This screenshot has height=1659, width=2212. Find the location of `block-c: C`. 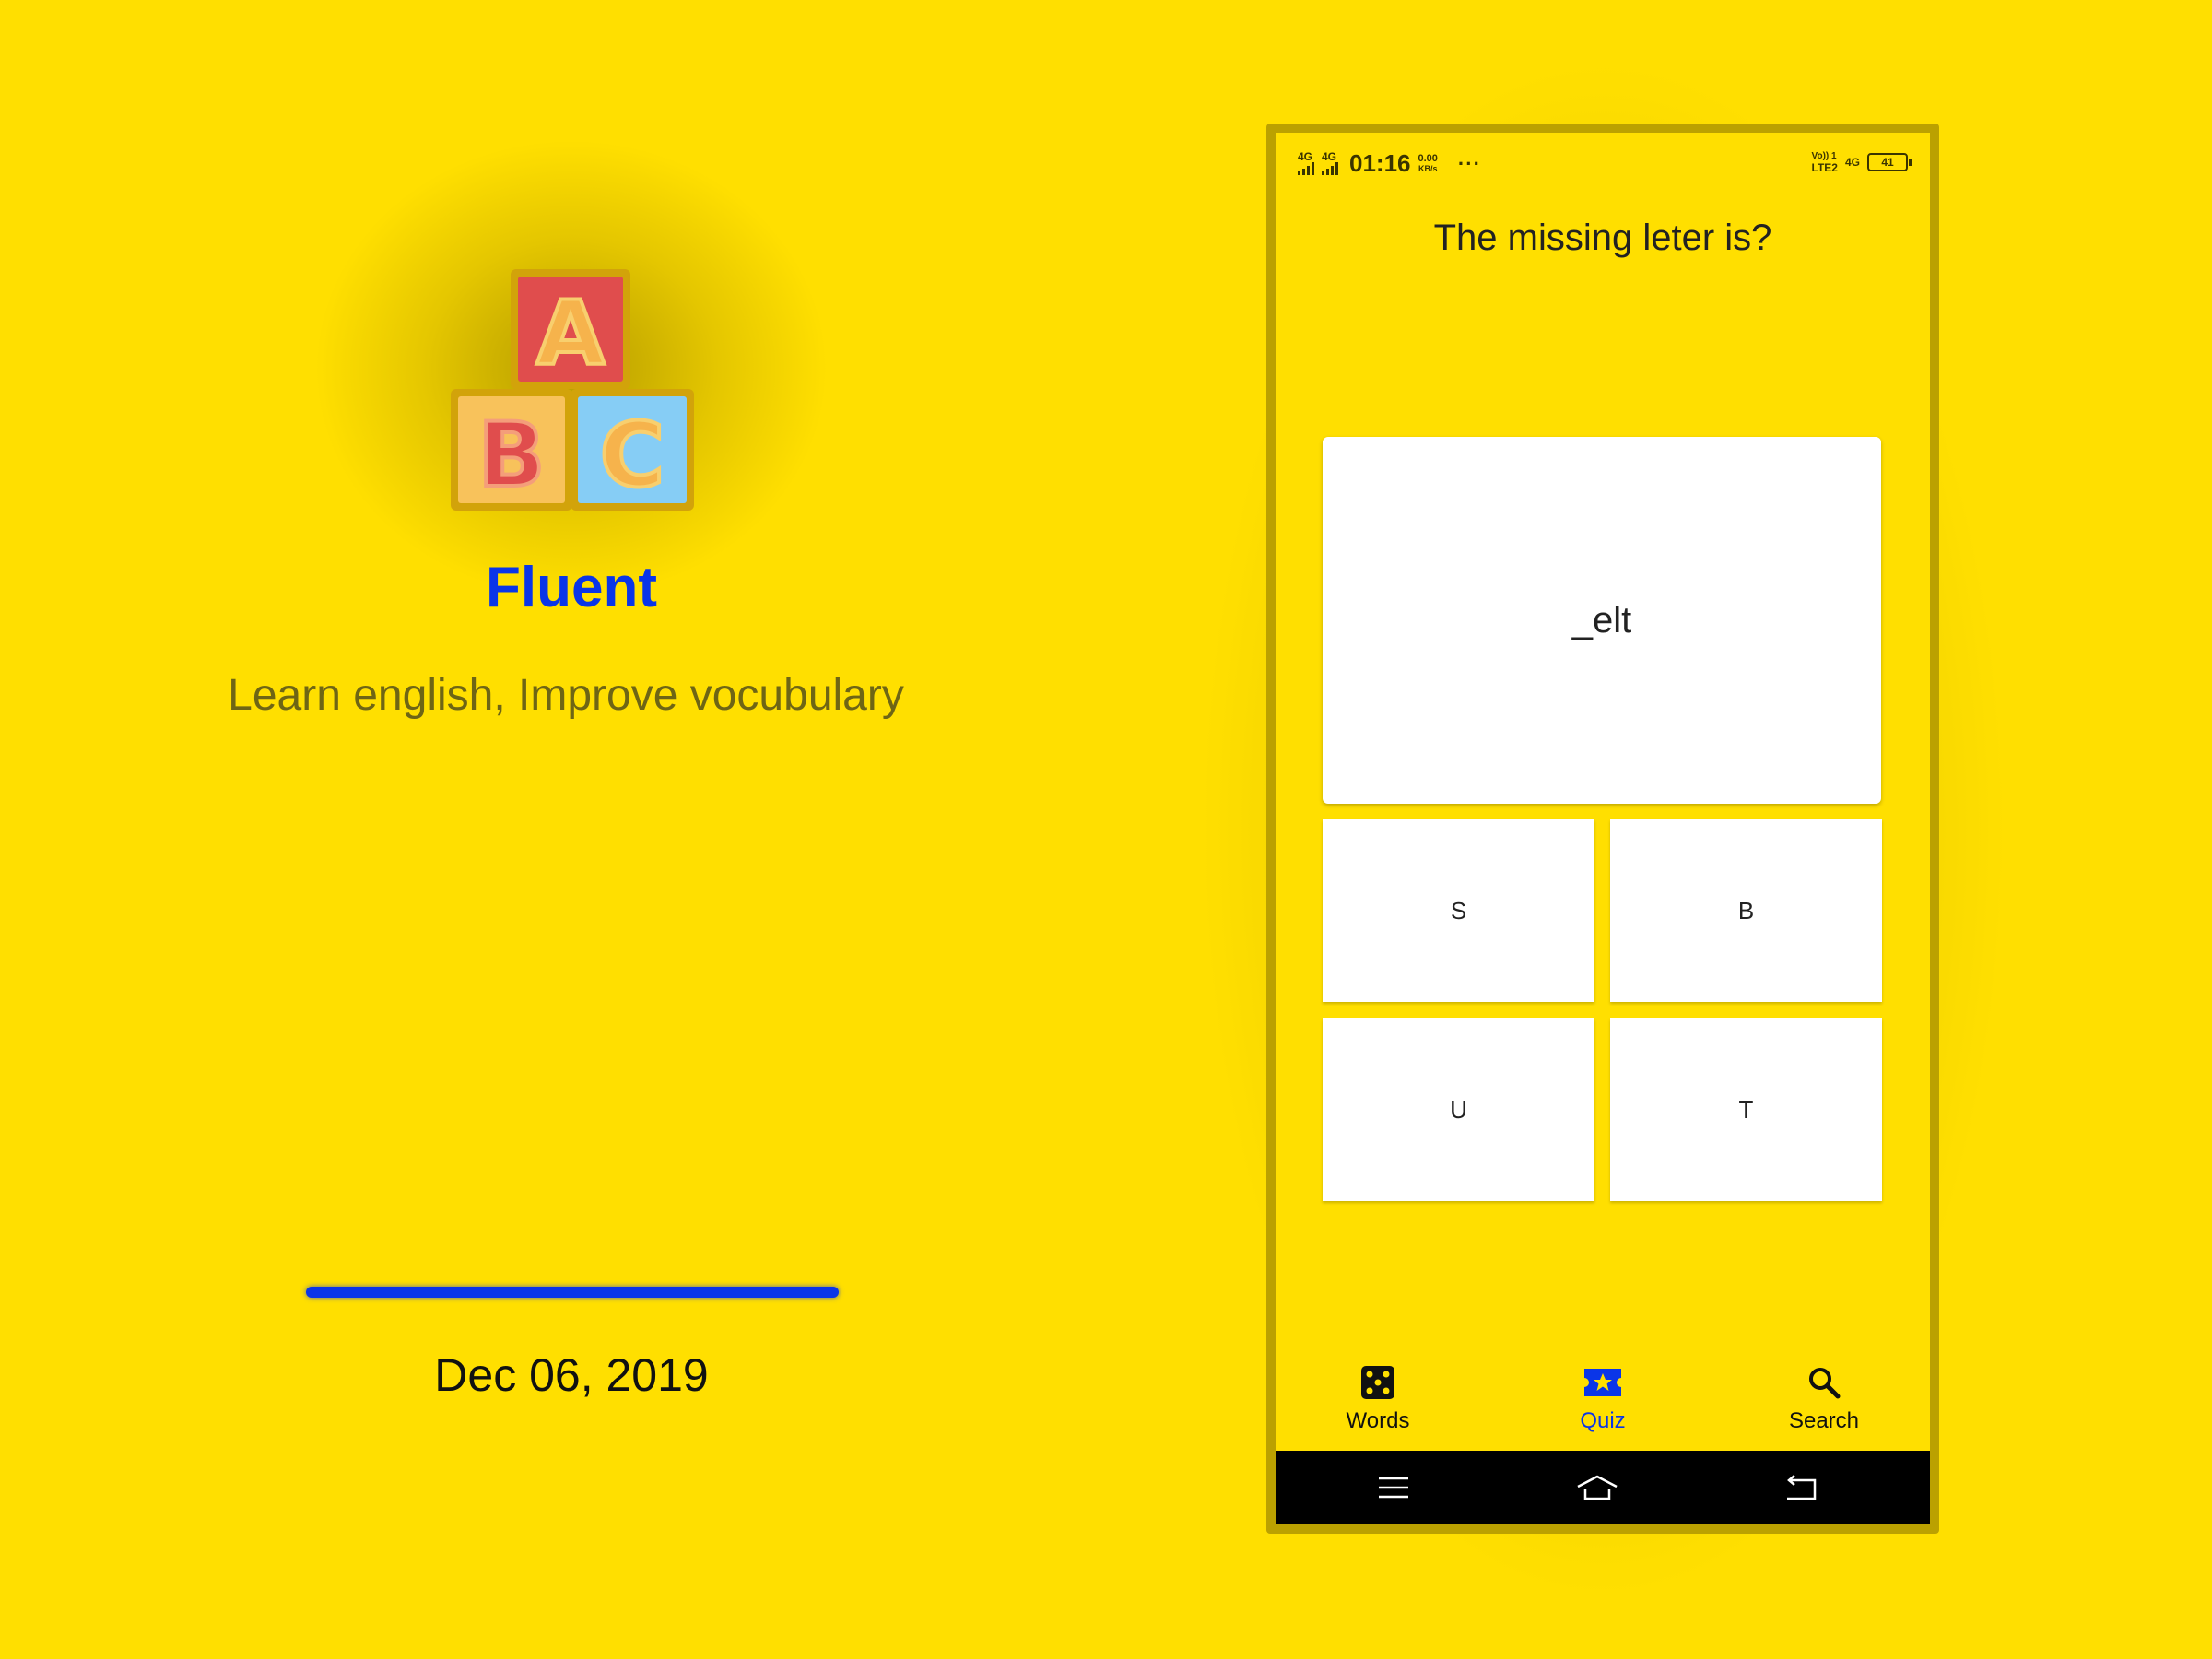

block-c: C is located at coordinates (632, 450).